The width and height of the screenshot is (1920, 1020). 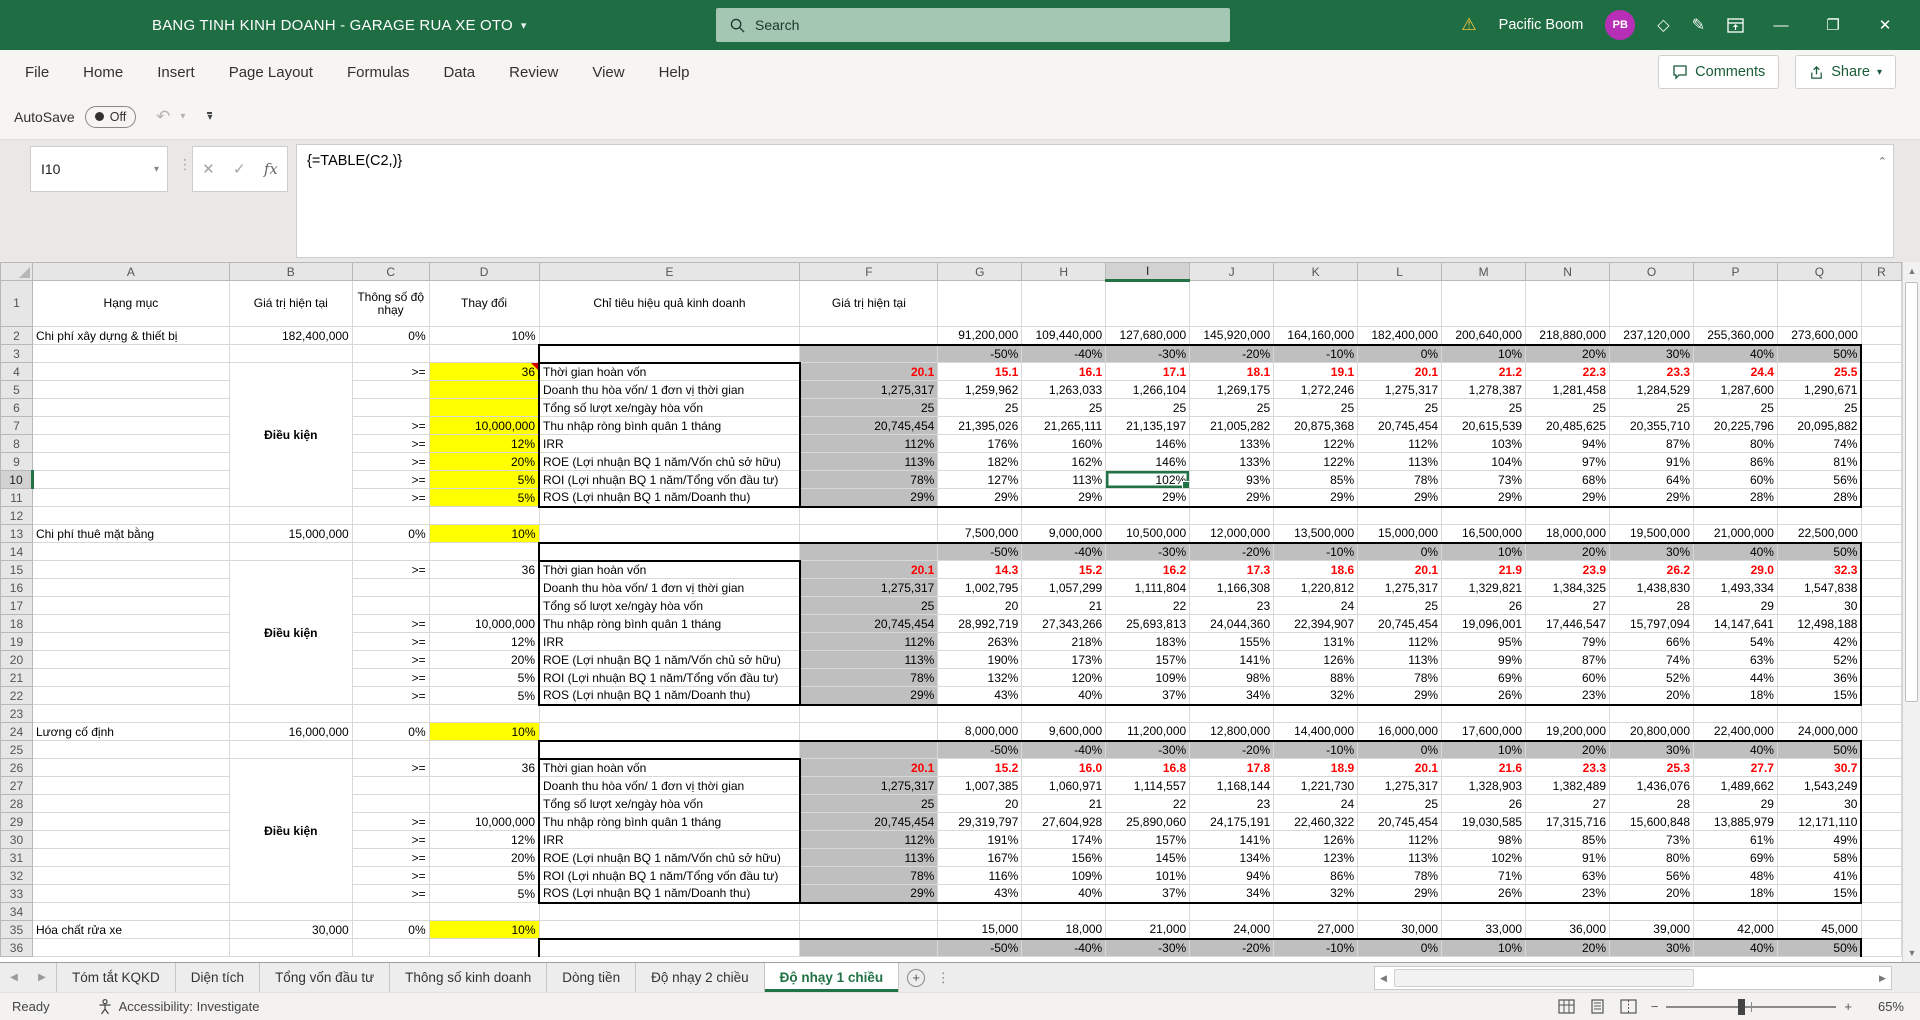 I want to click on cell-I18: 25,693,813, so click(x=1148, y=623).